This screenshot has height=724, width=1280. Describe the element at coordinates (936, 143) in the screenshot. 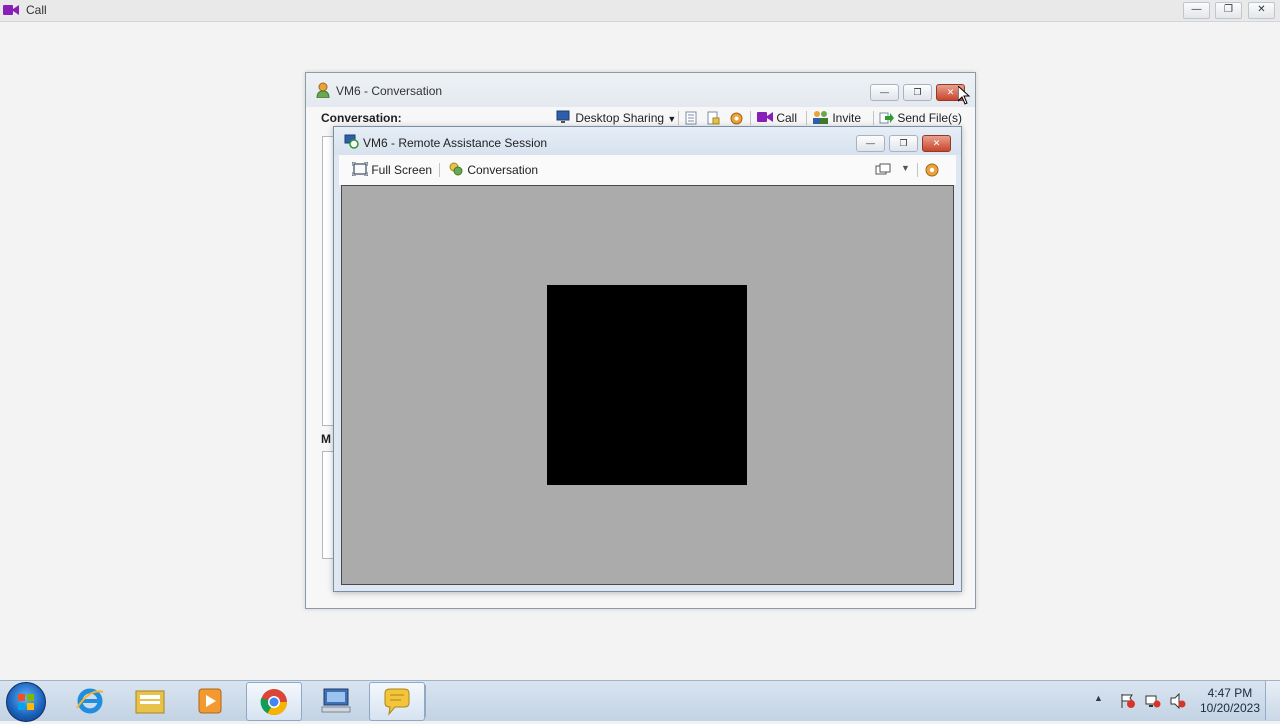

I see `remote-close-button: ✕` at that location.